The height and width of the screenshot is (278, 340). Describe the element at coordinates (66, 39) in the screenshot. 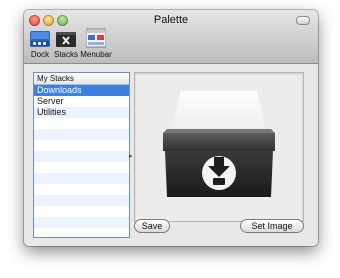

I see `stacks-icon` at that location.